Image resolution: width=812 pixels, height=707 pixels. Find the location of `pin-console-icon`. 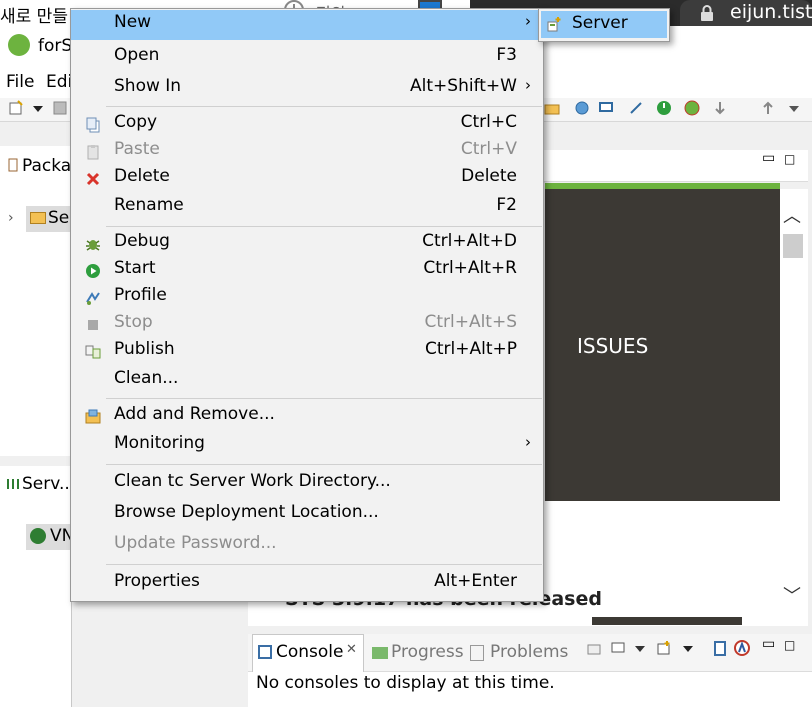

pin-console-icon is located at coordinates (594, 648).